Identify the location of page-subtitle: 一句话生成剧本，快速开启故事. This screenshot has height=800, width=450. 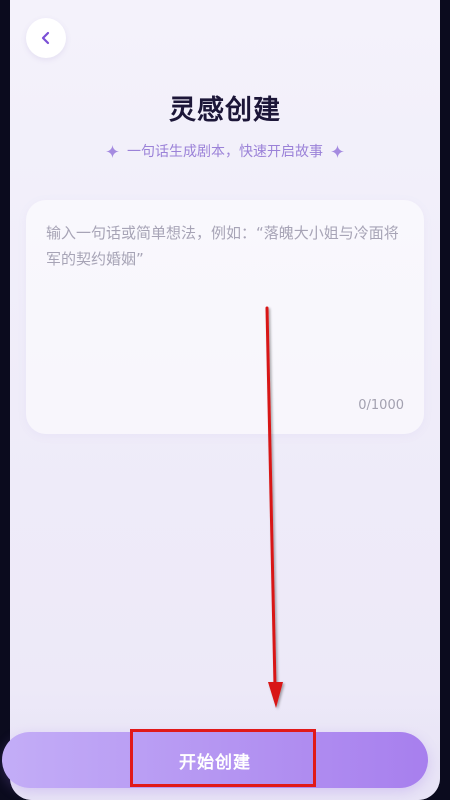
(225, 152).